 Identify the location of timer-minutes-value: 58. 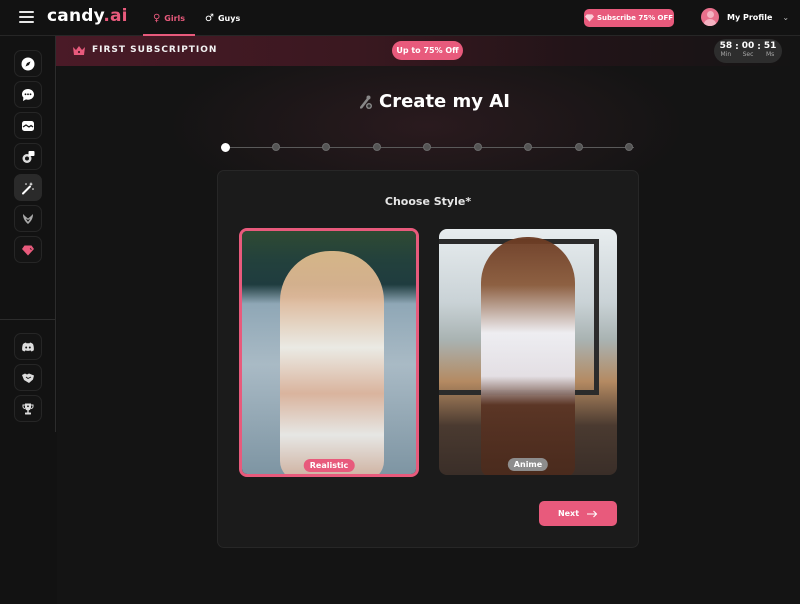
(726, 46).